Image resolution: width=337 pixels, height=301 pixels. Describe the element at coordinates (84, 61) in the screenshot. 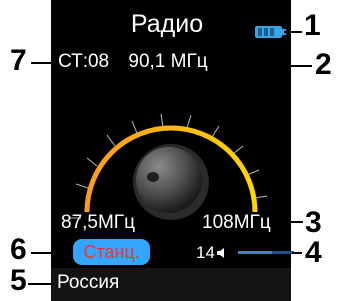

I see `station-number: СТ:08` at that location.